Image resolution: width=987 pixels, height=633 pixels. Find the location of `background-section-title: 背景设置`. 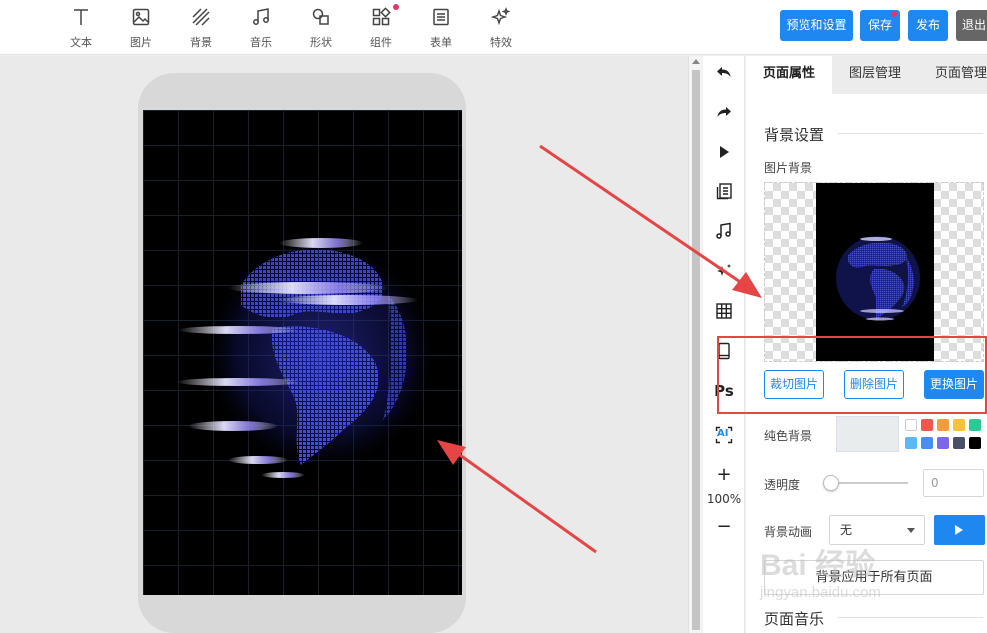

background-section-title: 背景设置 is located at coordinates (794, 135).